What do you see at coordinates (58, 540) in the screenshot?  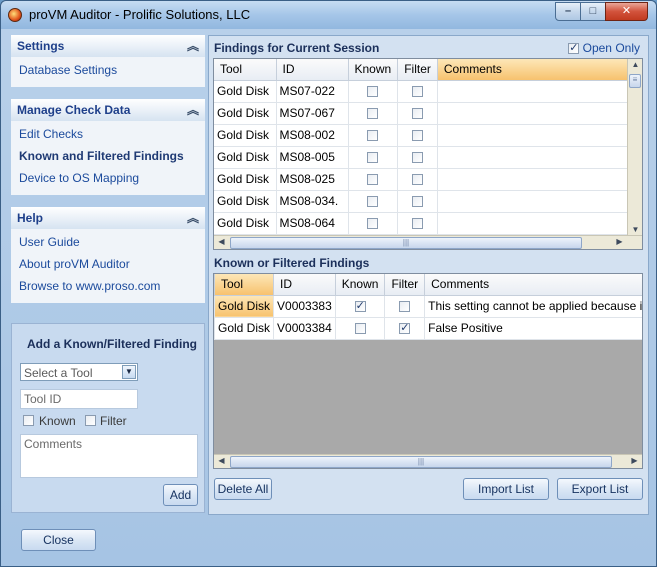 I see `close-button: Close` at bounding box center [58, 540].